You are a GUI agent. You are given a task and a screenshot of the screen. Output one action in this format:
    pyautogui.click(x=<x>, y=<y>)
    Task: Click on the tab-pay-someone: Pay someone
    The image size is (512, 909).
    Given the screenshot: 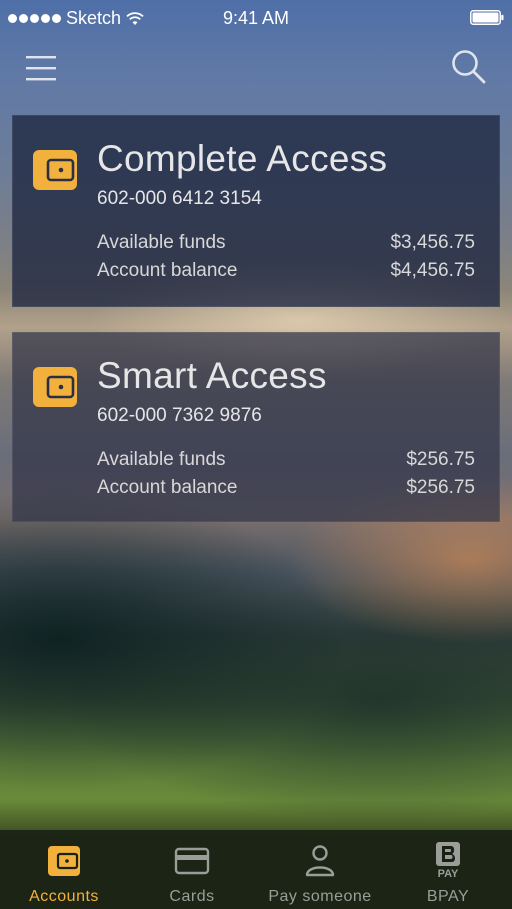 What is the action you would take?
    pyautogui.click(x=320, y=869)
    